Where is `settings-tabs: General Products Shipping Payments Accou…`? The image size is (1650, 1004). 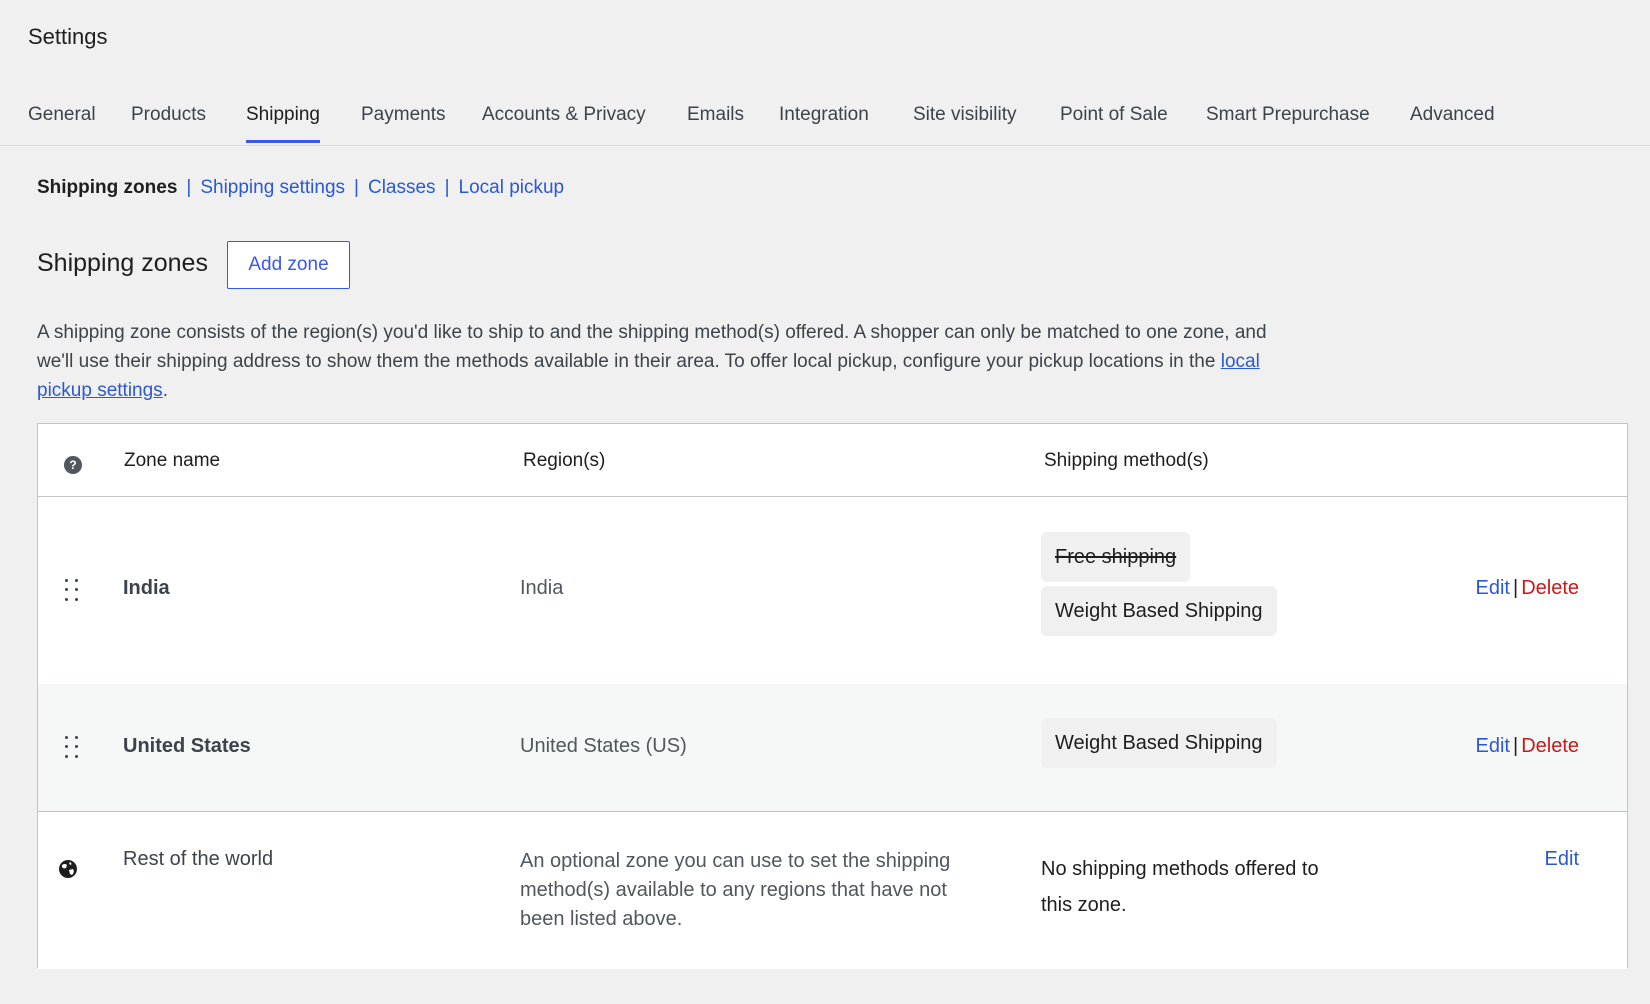
settings-tabs: General Products Shipping Payments Accou… is located at coordinates (825, 121).